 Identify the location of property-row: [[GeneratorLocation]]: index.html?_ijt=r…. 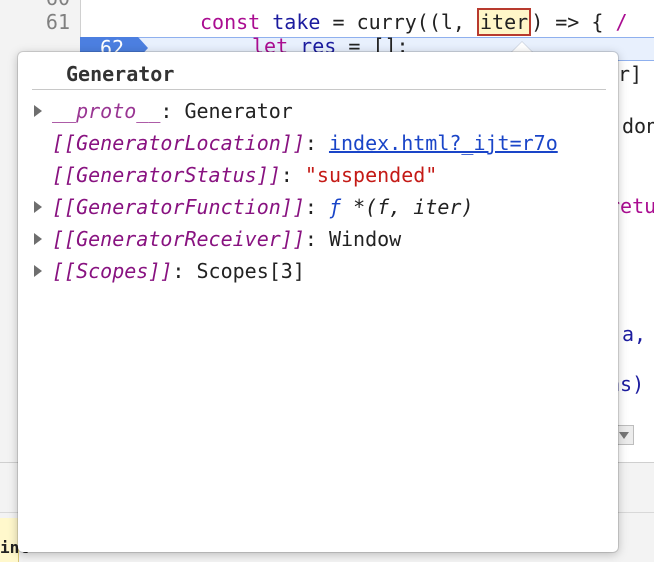
(322, 143).